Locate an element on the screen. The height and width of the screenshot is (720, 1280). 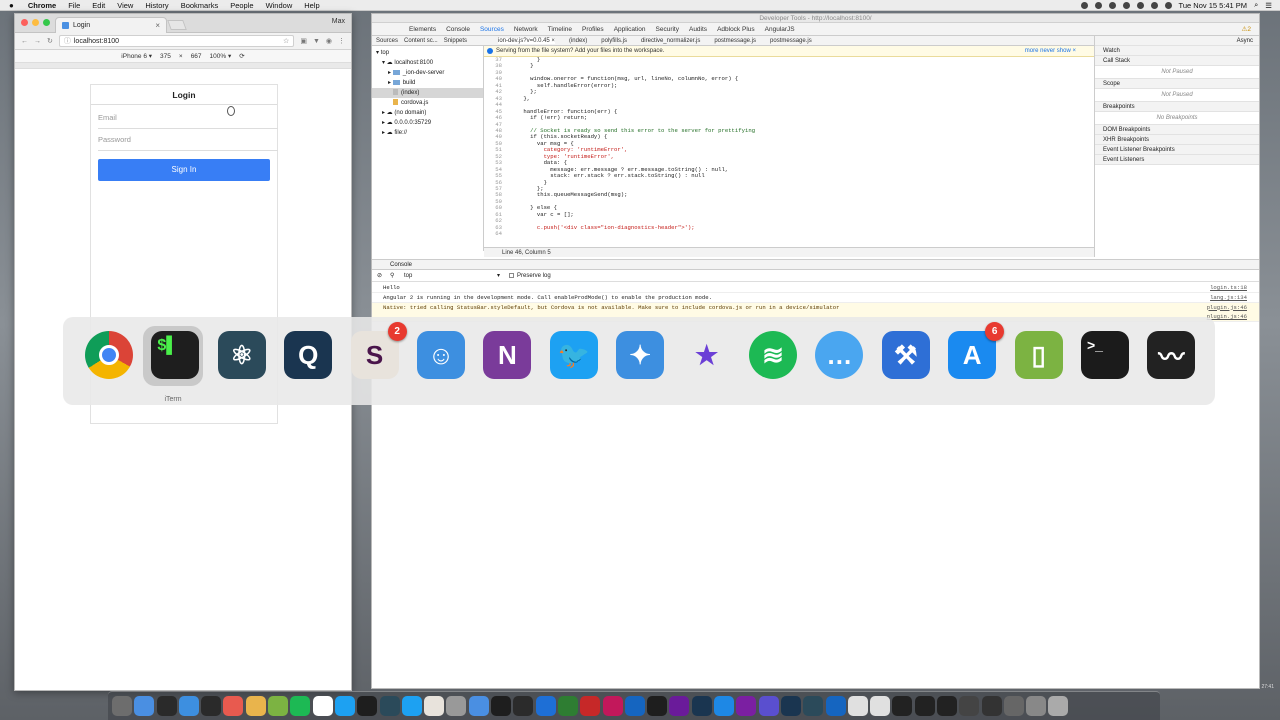
tree-item: ▸ _ion-dev-server is located at coordinates (416, 73).